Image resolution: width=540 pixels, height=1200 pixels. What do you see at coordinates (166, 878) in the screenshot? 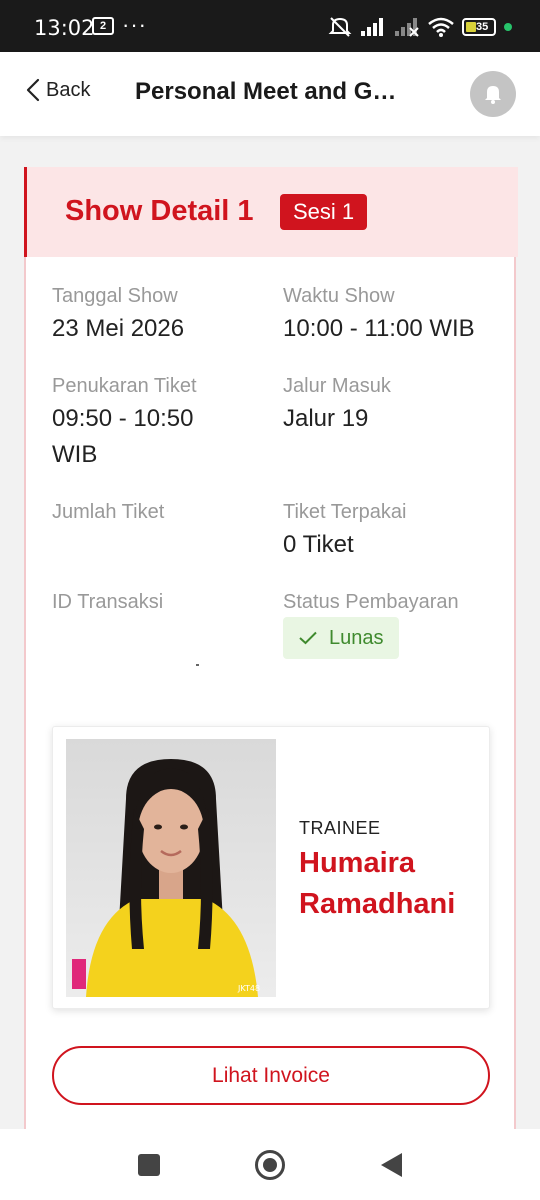
I see `member-portrait: JKT48` at bounding box center [166, 878].